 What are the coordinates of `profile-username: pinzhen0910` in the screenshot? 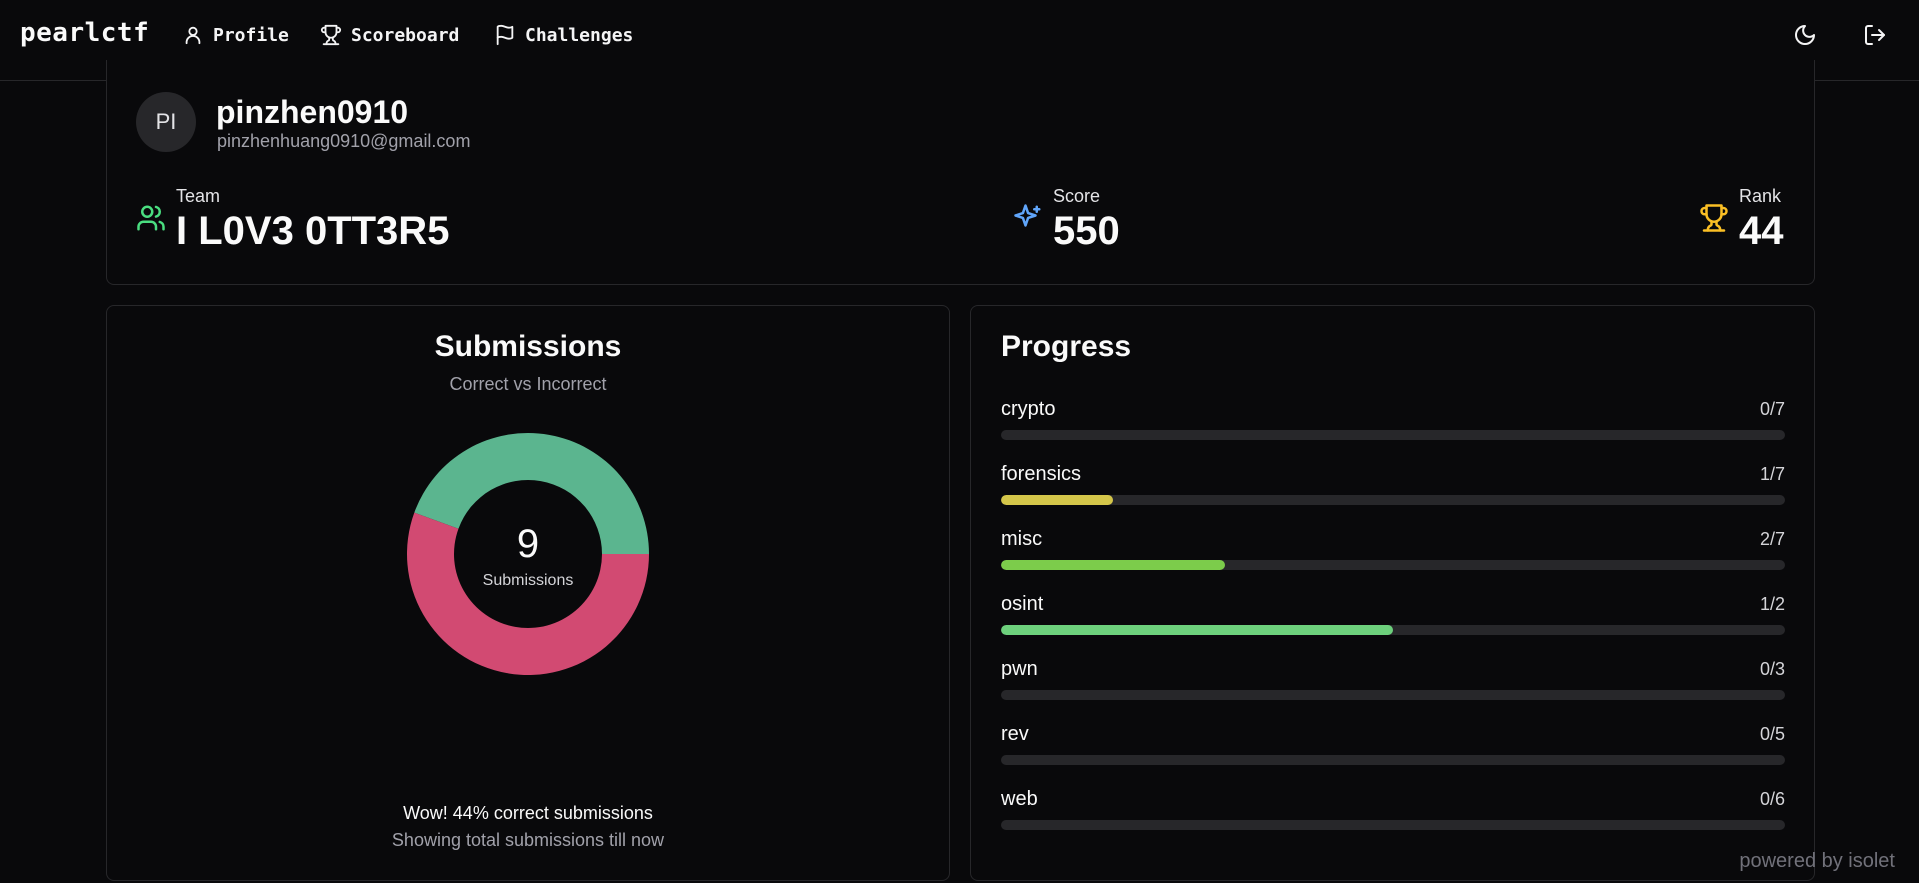 It's located at (312, 112).